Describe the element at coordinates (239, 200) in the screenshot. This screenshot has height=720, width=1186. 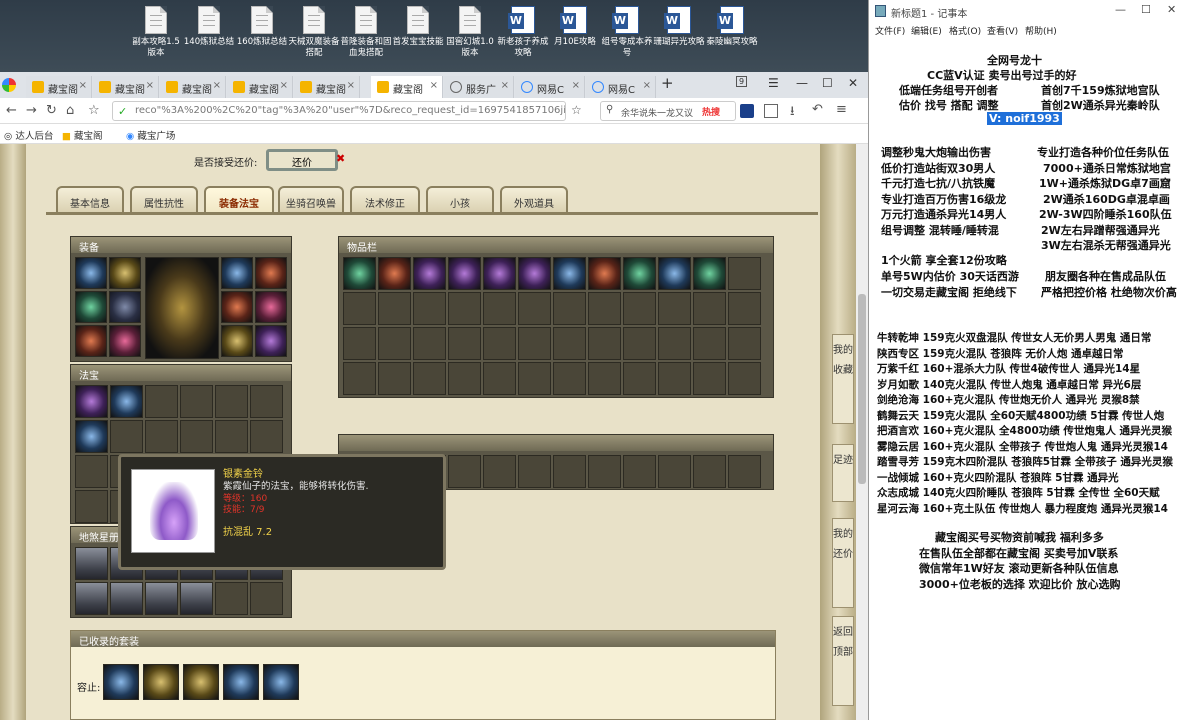
I see `tab-equipment: 装备法宝` at that location.